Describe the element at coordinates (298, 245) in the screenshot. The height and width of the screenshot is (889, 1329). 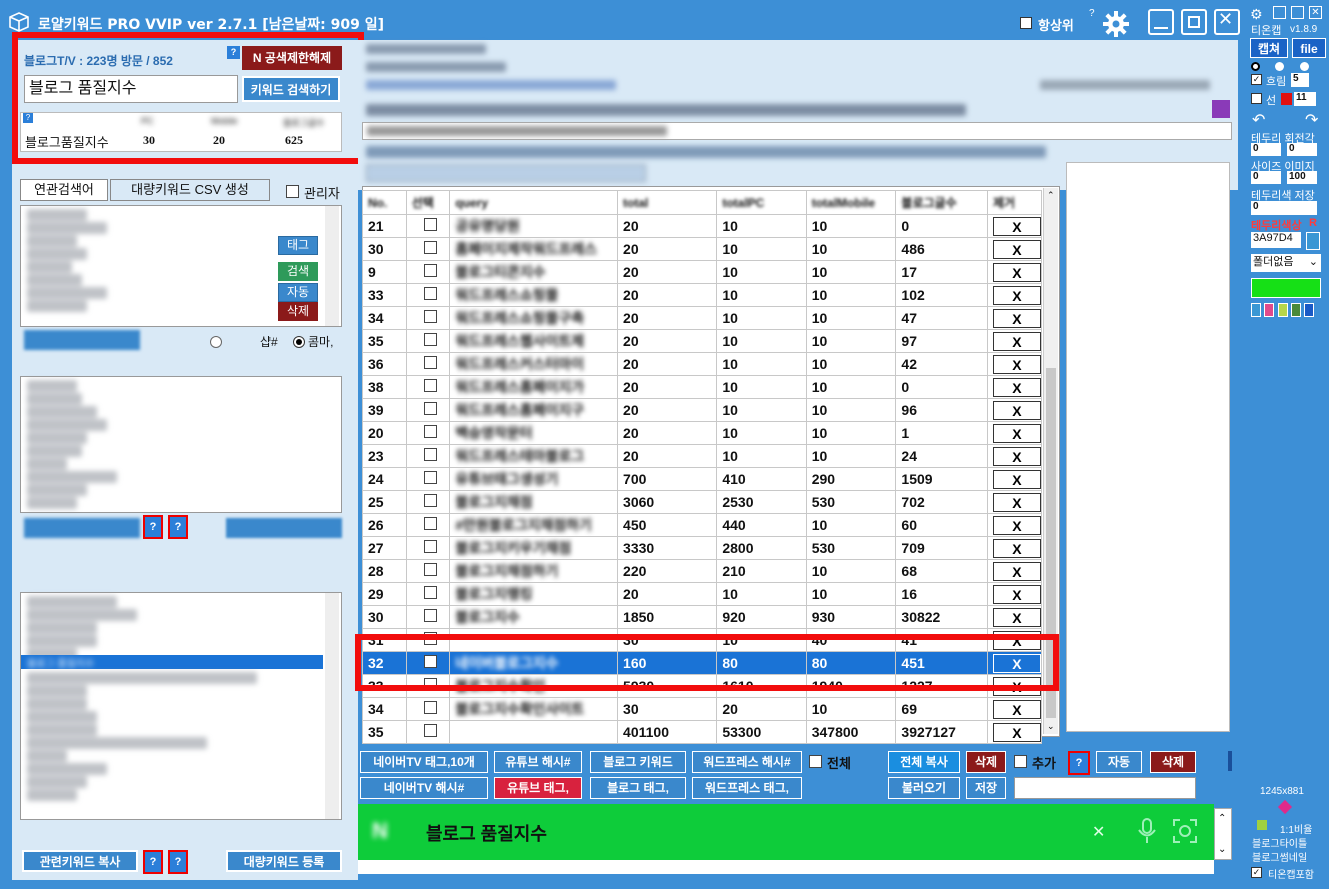
I see `tag-button: 태그` at that location.